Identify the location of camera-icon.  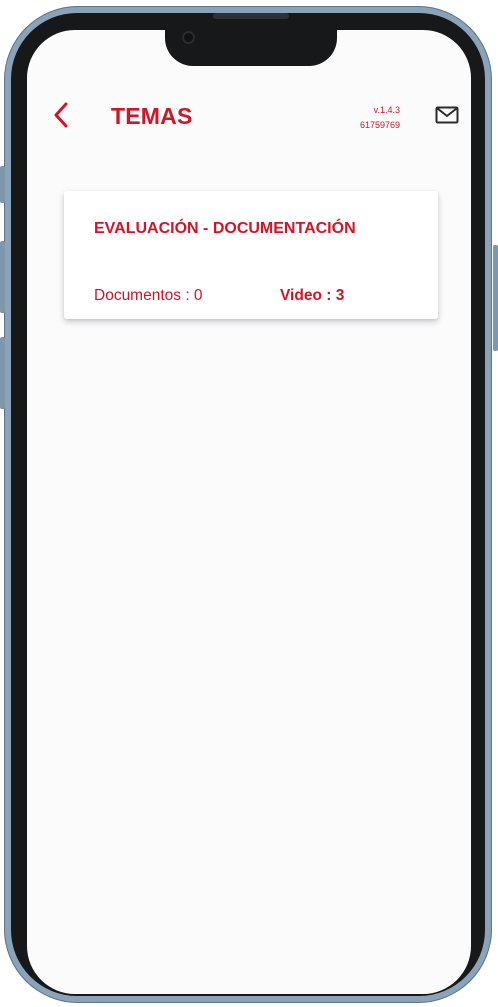
(188, 37).